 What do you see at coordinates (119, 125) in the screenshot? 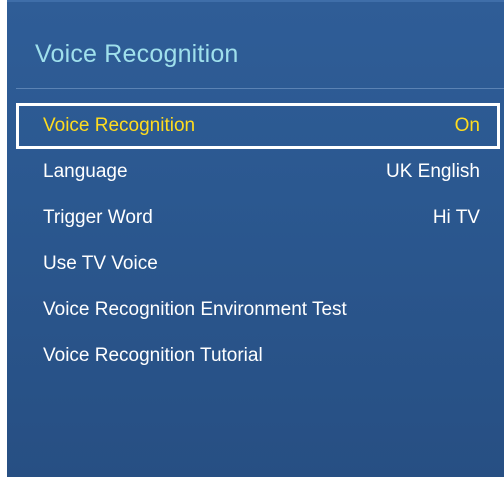
I see `menu-item-label: Voice Recognition` at bounding box center [119, 125].